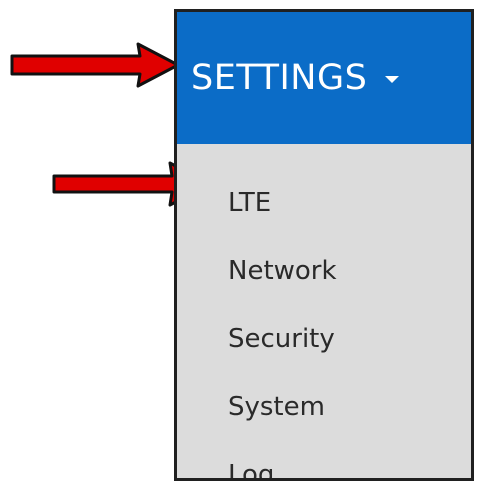 The width and height of the screenshot is (481, 494). I want to click on menu-item-lte: LTE, so click(324, 203).